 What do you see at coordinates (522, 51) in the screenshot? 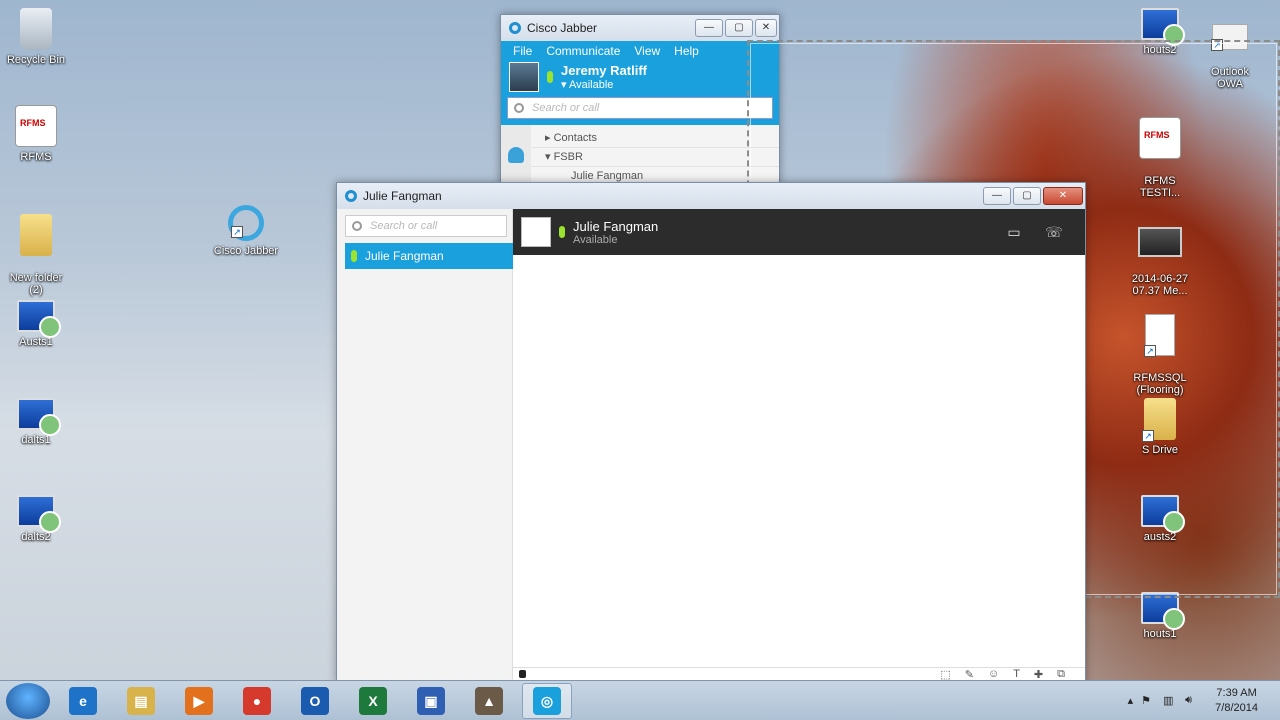
I see `menu-file: File` at bounding box center [522, 51].